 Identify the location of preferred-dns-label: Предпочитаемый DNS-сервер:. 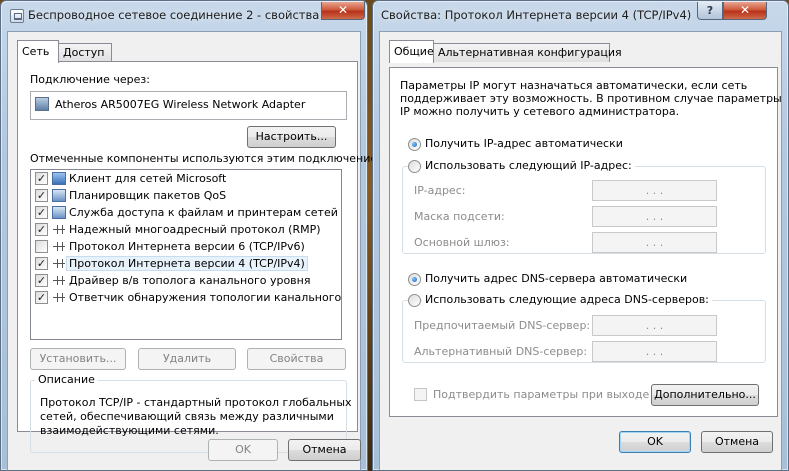
(502, 325).